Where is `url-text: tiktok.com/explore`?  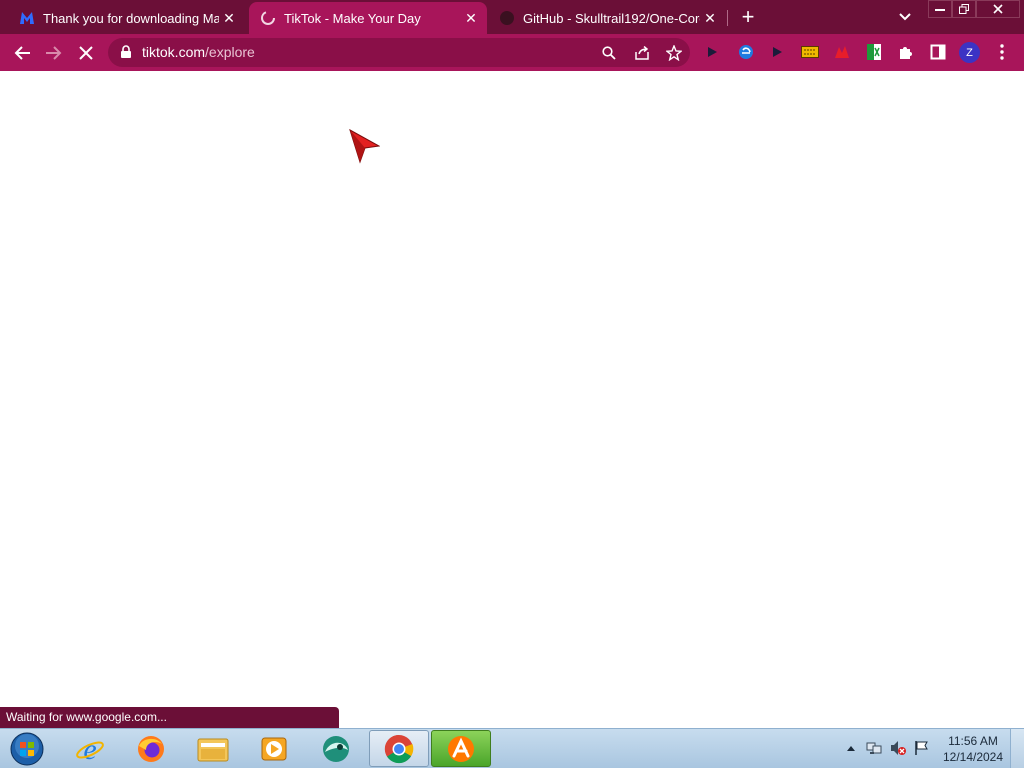 url-text: tiktok.com/explore is located at coordinates (198, 52).